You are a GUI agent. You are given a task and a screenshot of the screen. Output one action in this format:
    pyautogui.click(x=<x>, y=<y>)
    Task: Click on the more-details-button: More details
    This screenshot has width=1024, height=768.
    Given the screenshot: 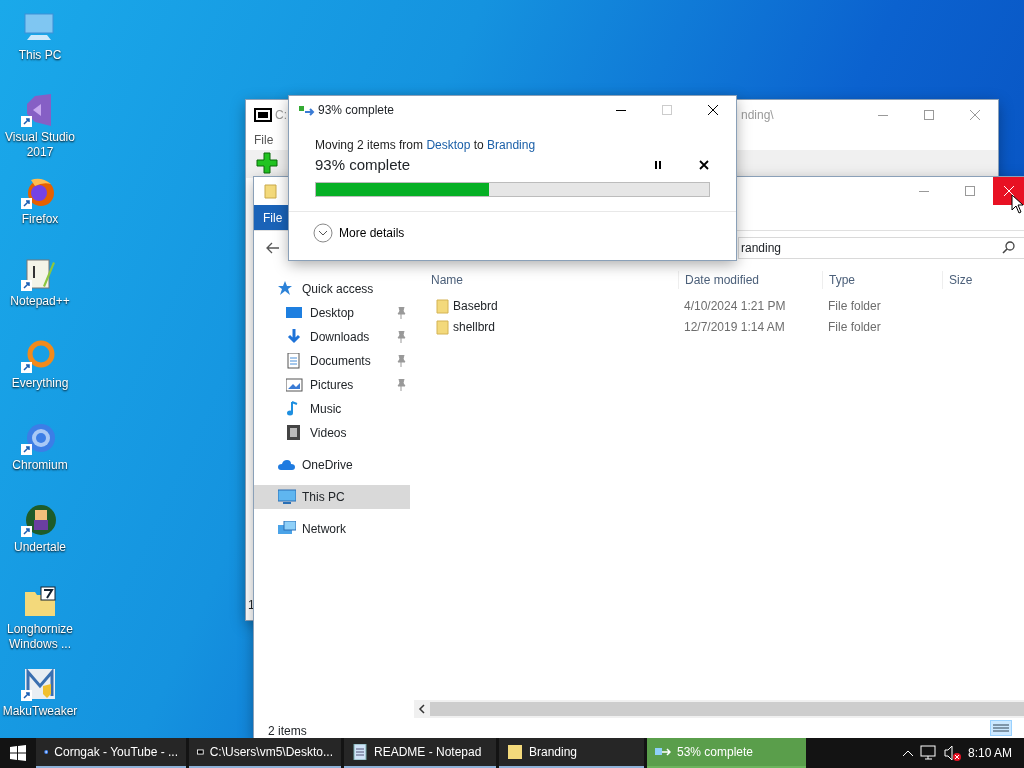 What is the action you would take?
    pyautogui.click(x=359, y=233)
    